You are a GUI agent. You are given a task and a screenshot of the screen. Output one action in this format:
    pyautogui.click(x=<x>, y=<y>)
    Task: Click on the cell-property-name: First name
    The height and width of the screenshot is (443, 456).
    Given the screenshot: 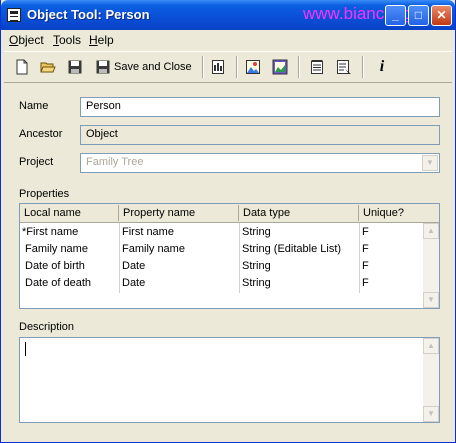 What is the action you would take?
    pyautogui.click(x=148, y=232)
    